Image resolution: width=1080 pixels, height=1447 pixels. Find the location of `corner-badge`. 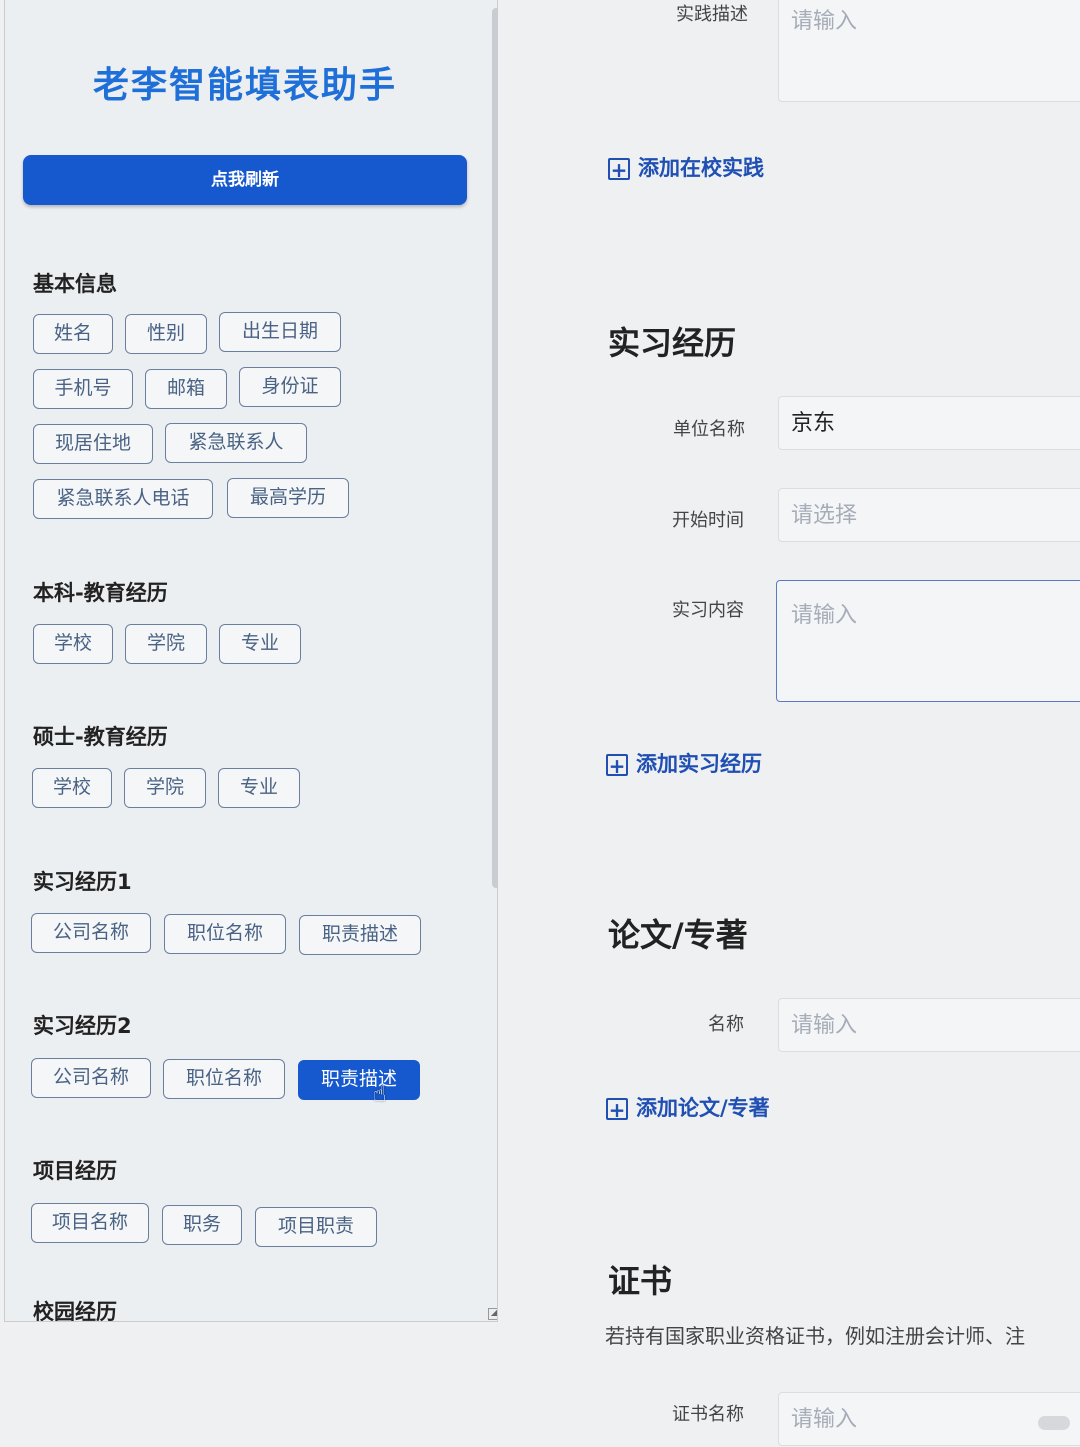

corner-badge is located at coordinates (1054, 1423).